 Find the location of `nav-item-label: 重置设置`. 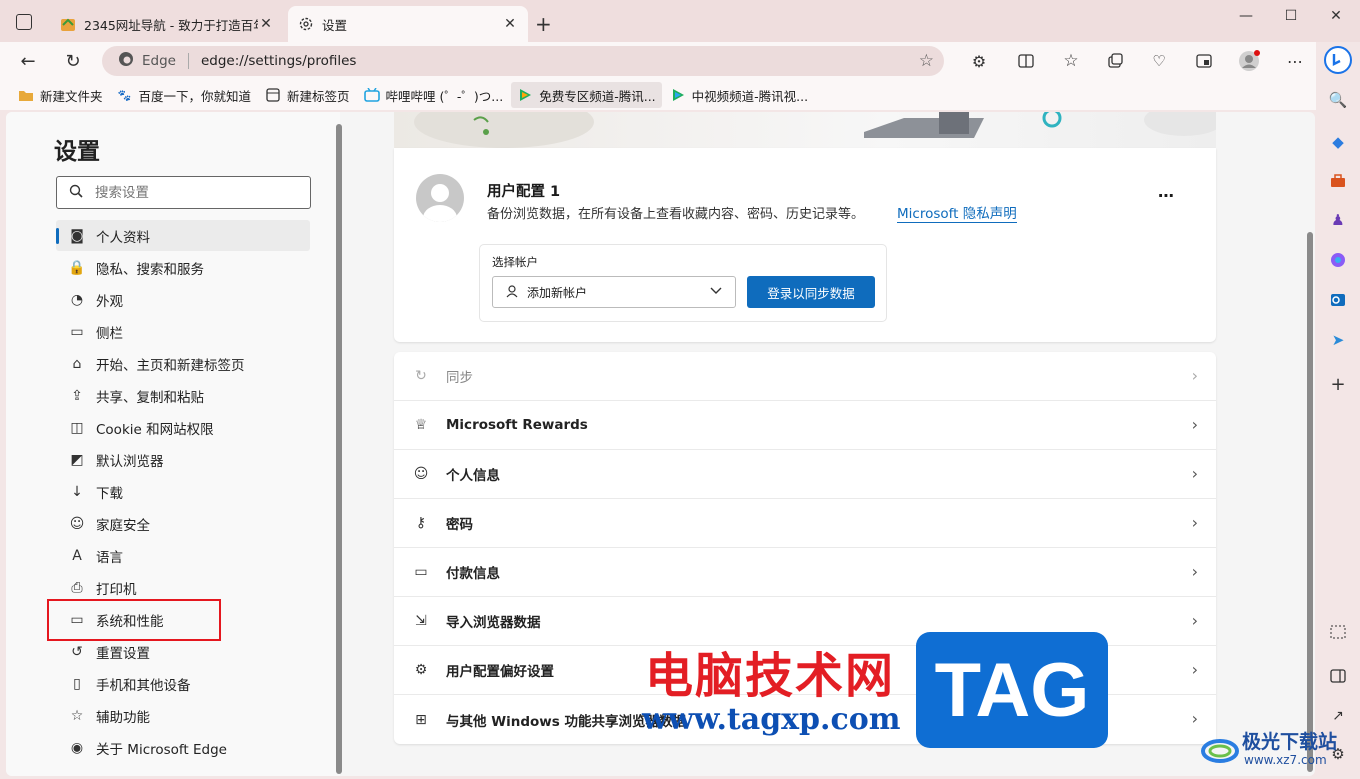

nav-item-label: 重置设置 is located at coordinates (123, 653).